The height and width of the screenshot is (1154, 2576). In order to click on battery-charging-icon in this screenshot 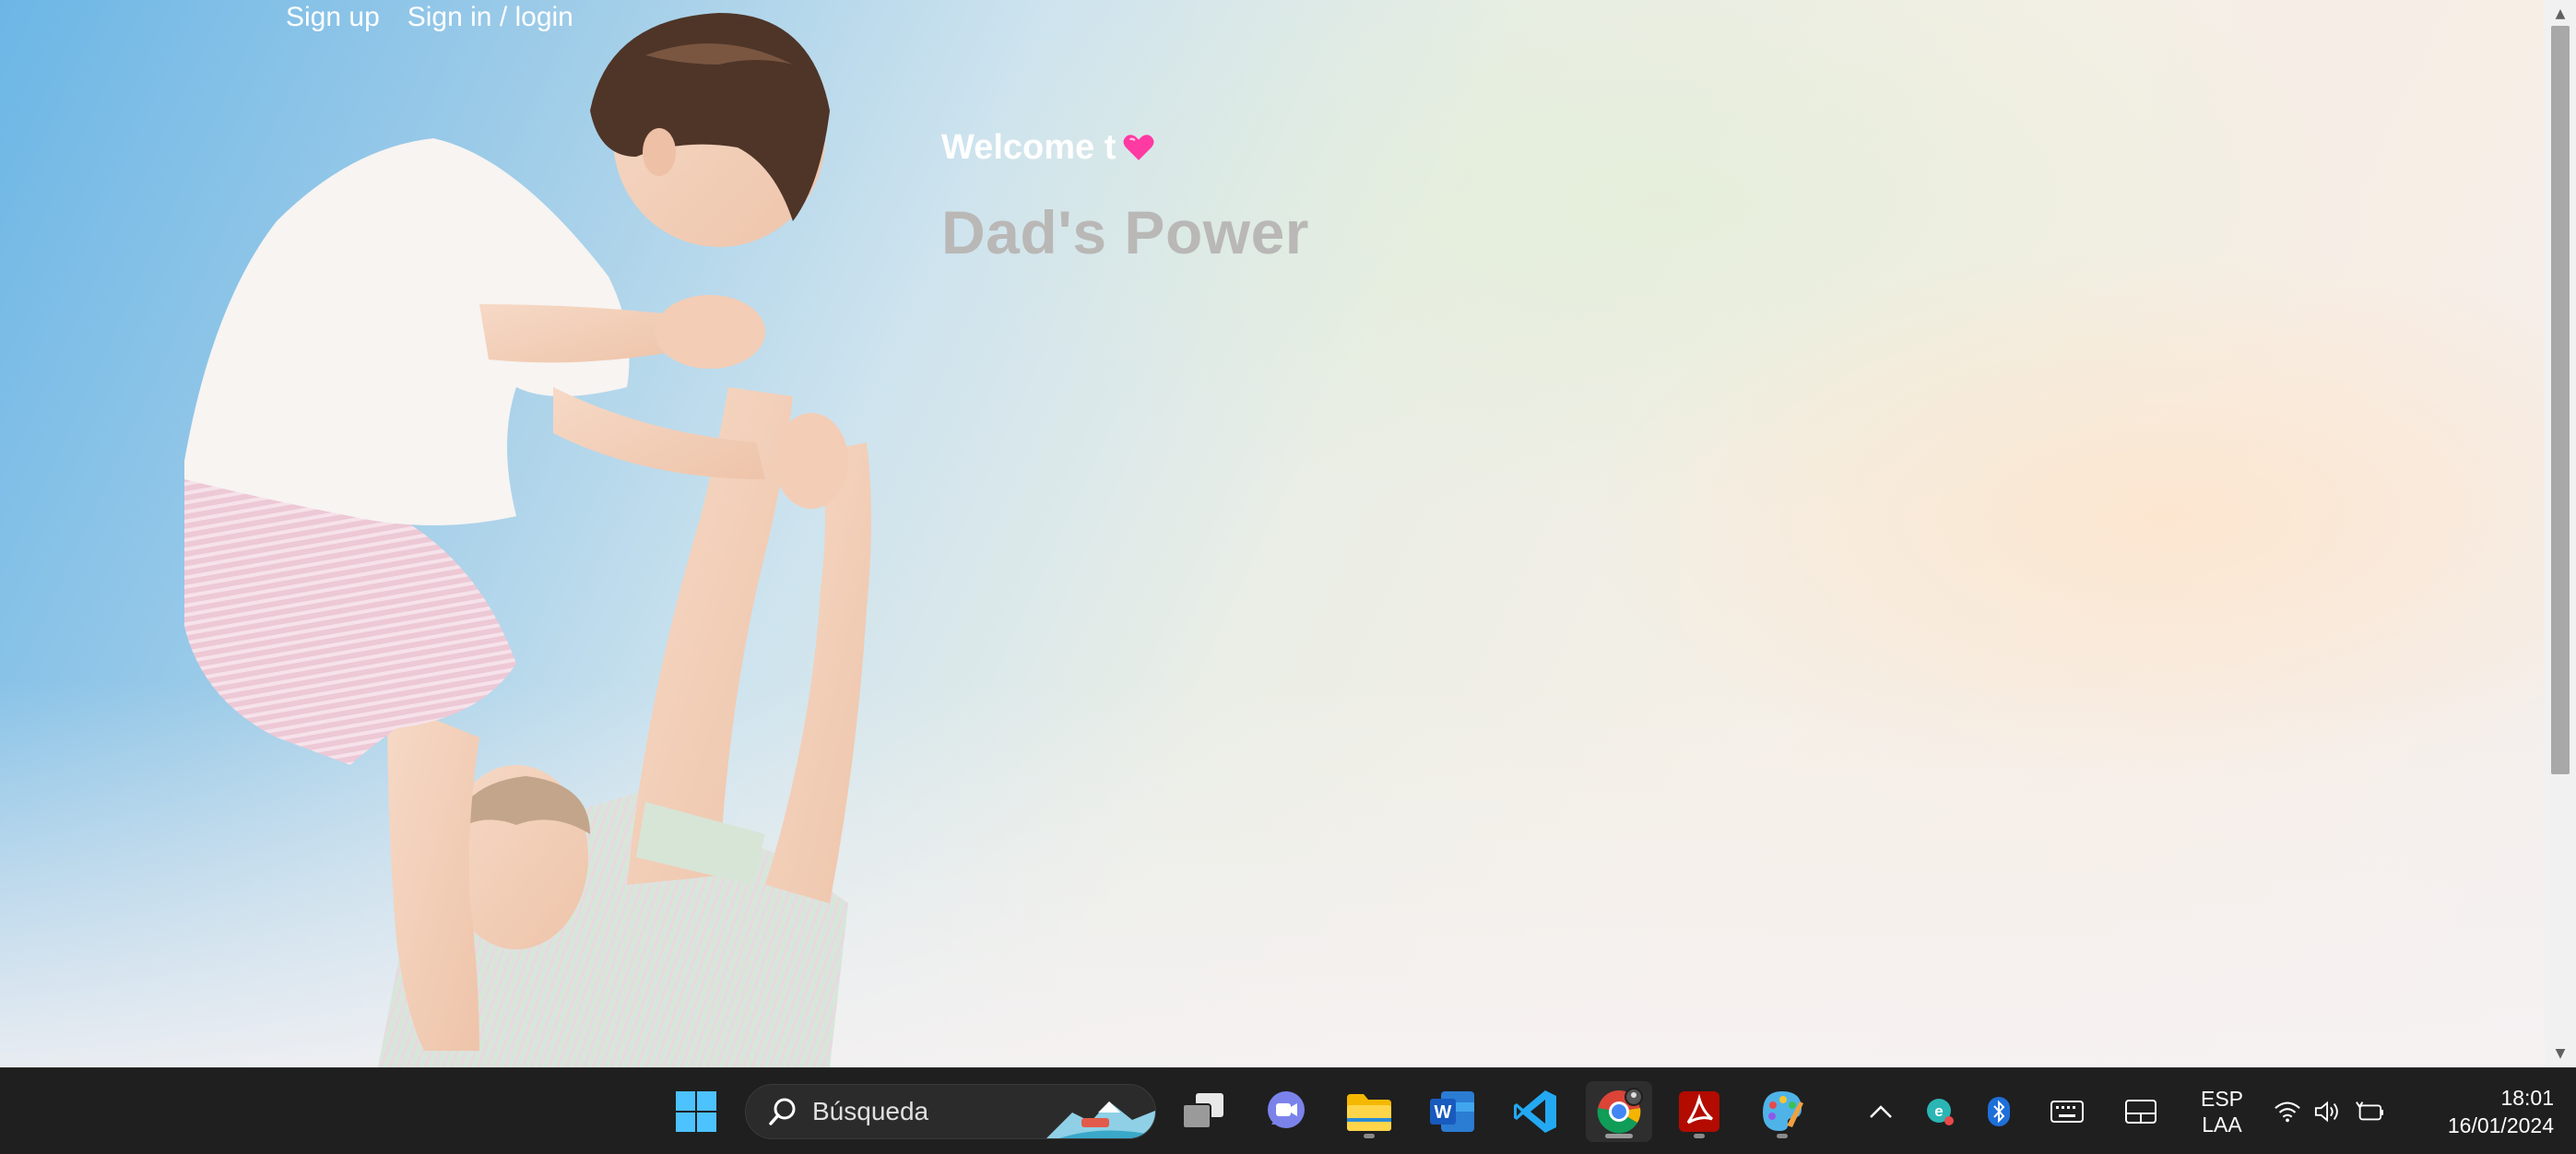, I will do `click(2370, 1111)`.